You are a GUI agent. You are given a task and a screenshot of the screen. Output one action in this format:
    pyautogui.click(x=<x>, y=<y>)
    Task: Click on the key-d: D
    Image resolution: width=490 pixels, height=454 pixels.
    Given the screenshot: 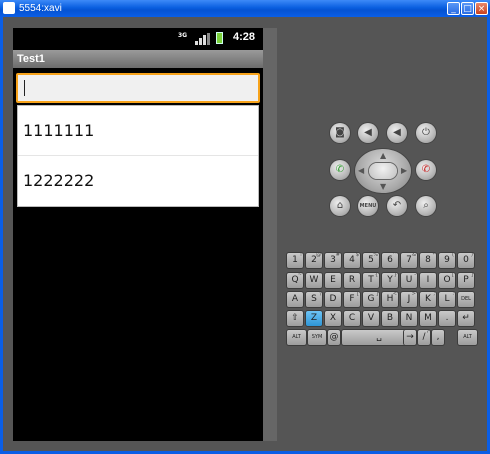 What is the action you would take?
    pyautogui.click(x=333, y=299)
    